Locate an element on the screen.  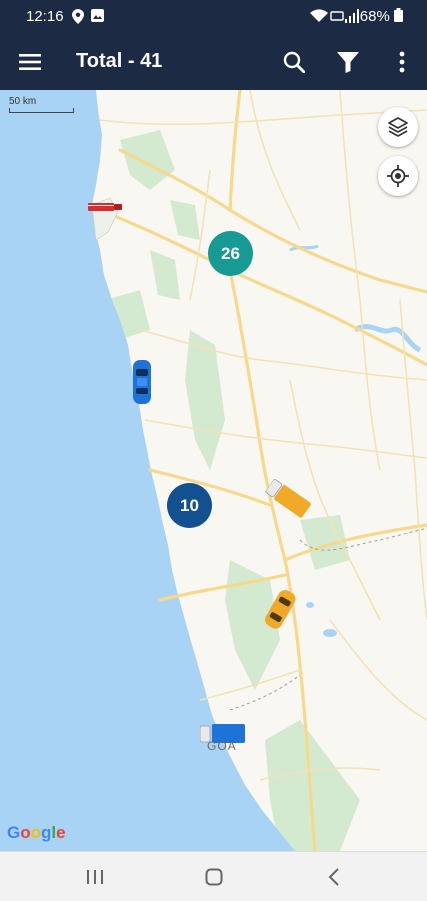
gallery-status-icon is located at coordinates (97, 17).